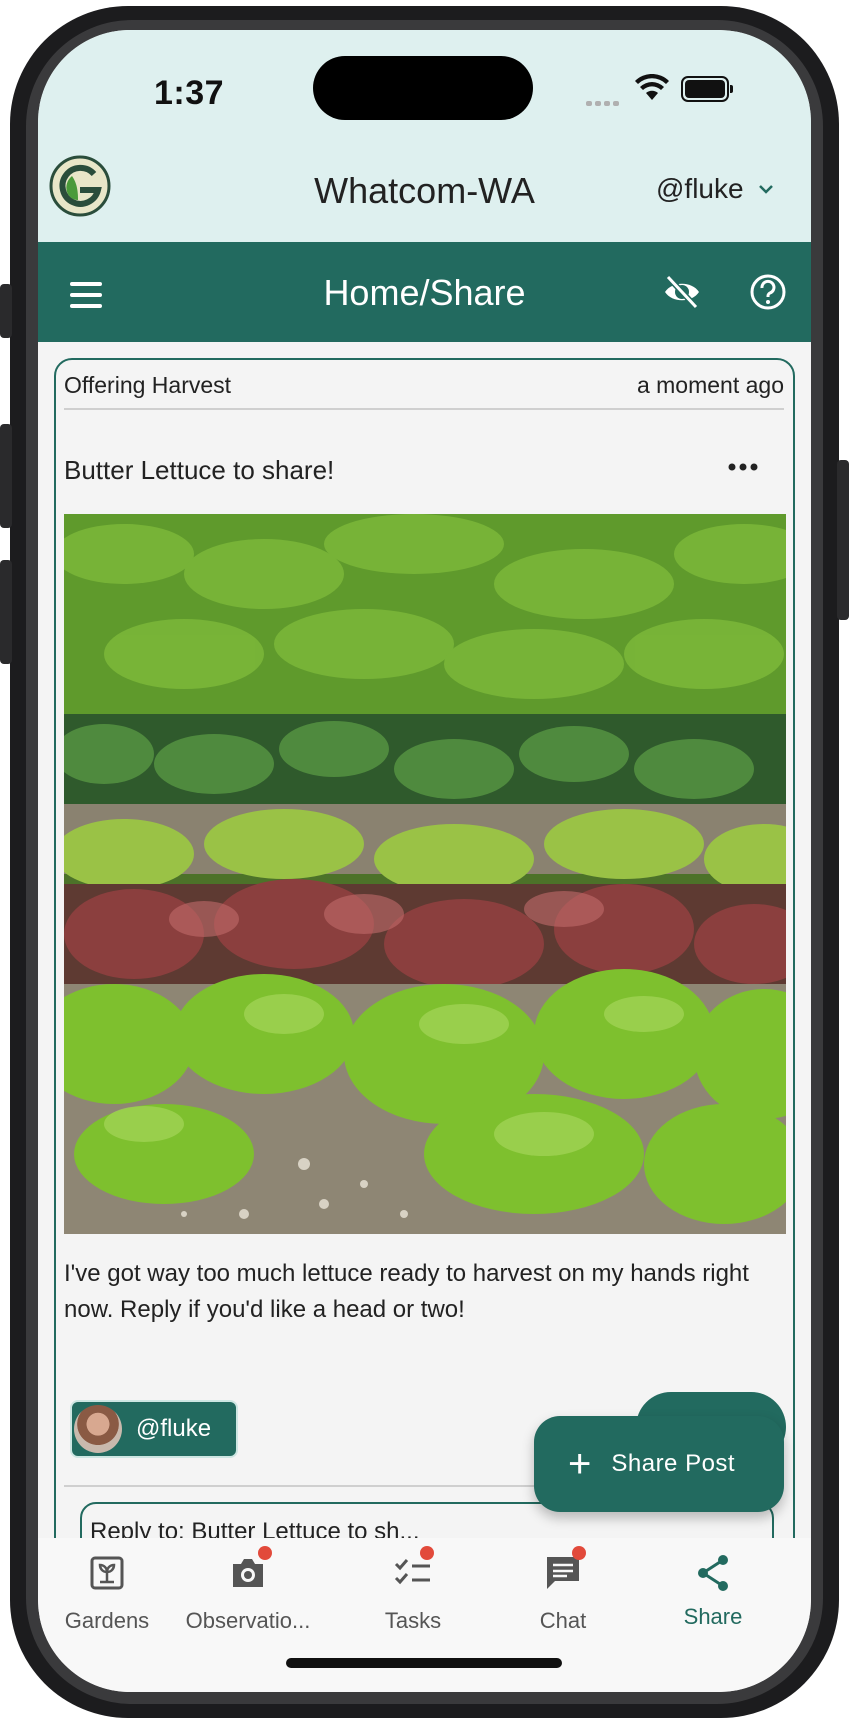  Describe the element at coordinates (98, 1429) in the screenshot. I see `avatar` at that location.